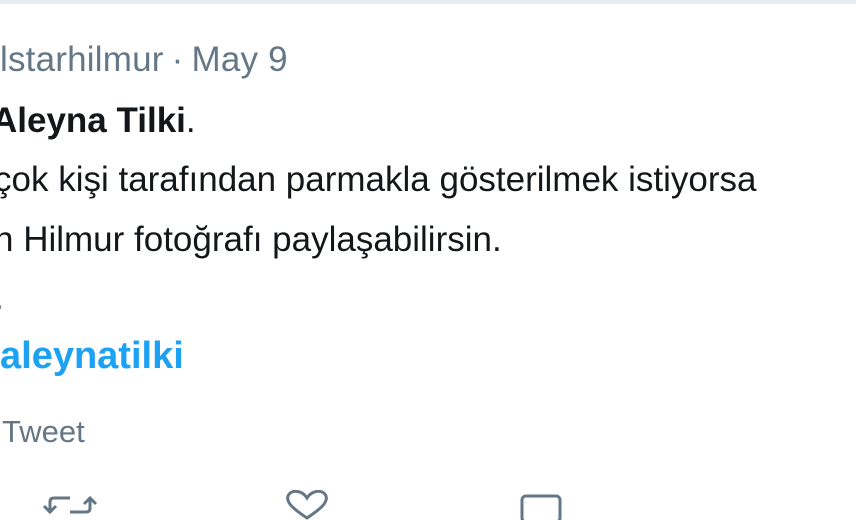  What do you see at coordinates (92, 356) in the screenshot?
I see `hashtag-link: aleynatilki` at bounding box center [92, 356].